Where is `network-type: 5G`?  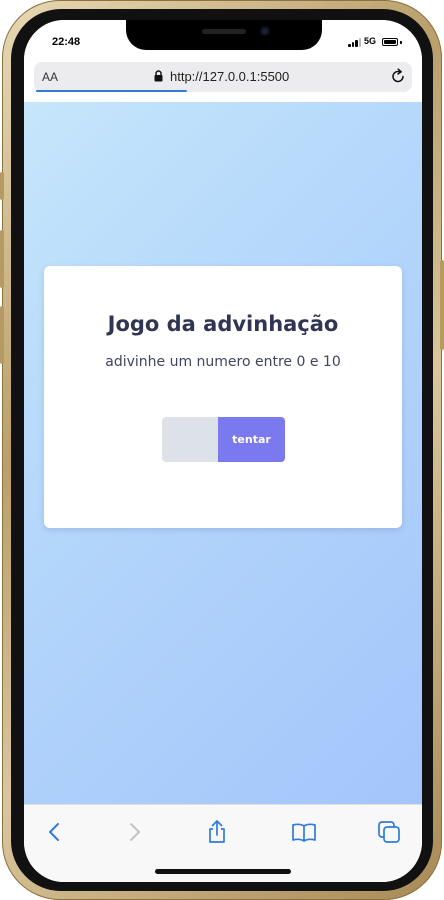
network-type: 5G is located at coordinates (370, 41).